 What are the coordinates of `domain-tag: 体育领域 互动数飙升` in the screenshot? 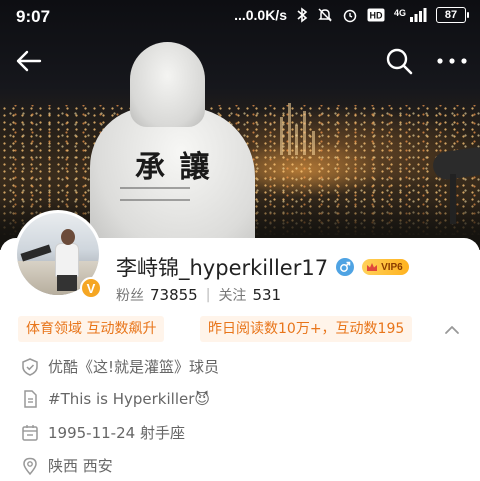 It's located at (91, 329).